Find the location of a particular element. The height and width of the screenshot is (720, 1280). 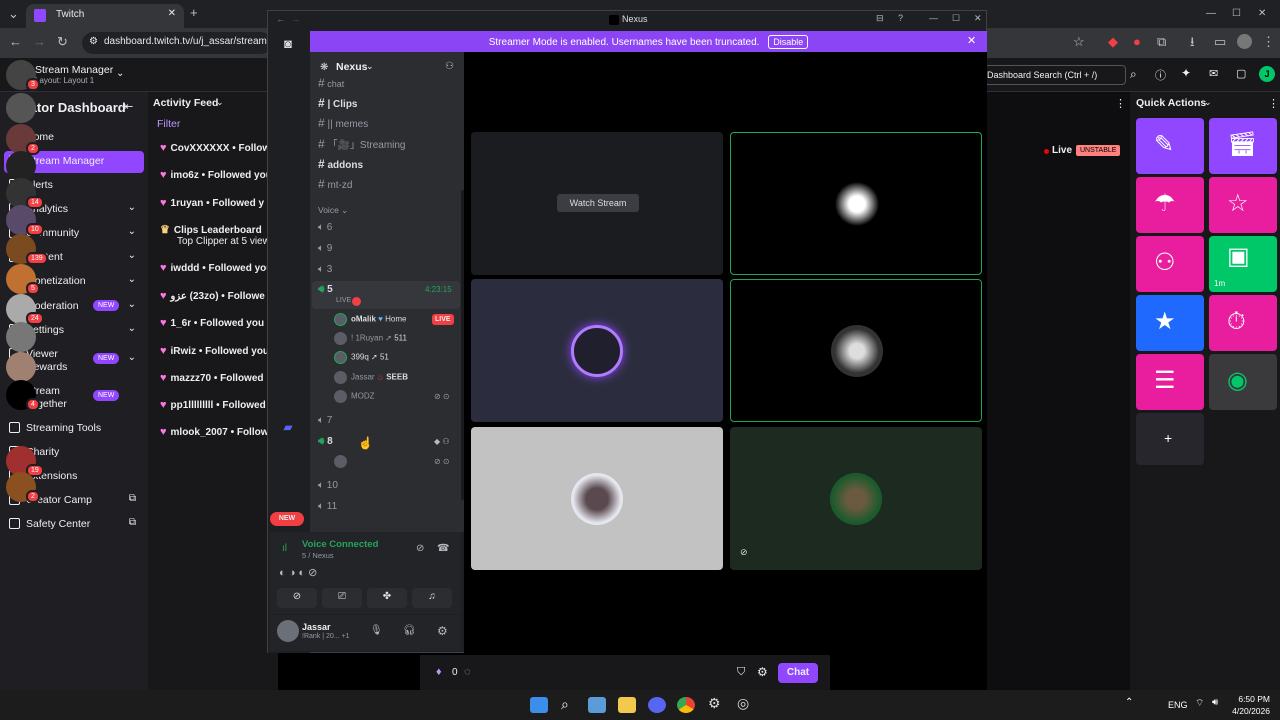

feed-item: ♥ imo6z • Followed you is located at coordinates (215, 175).